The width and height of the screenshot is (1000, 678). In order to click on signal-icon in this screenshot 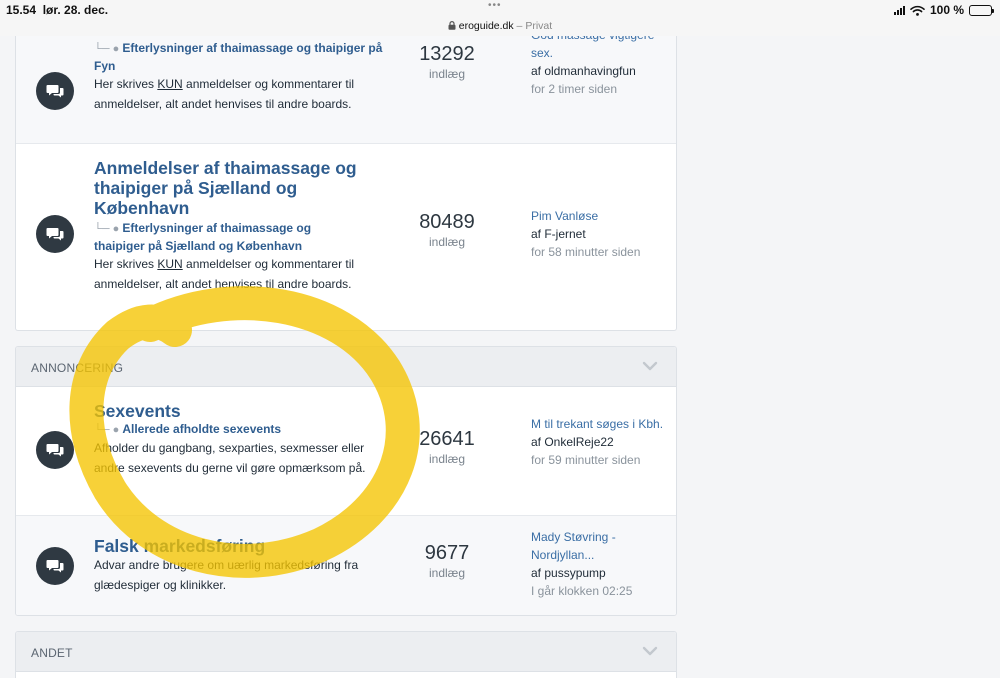, I will do `click(899, 10)`.